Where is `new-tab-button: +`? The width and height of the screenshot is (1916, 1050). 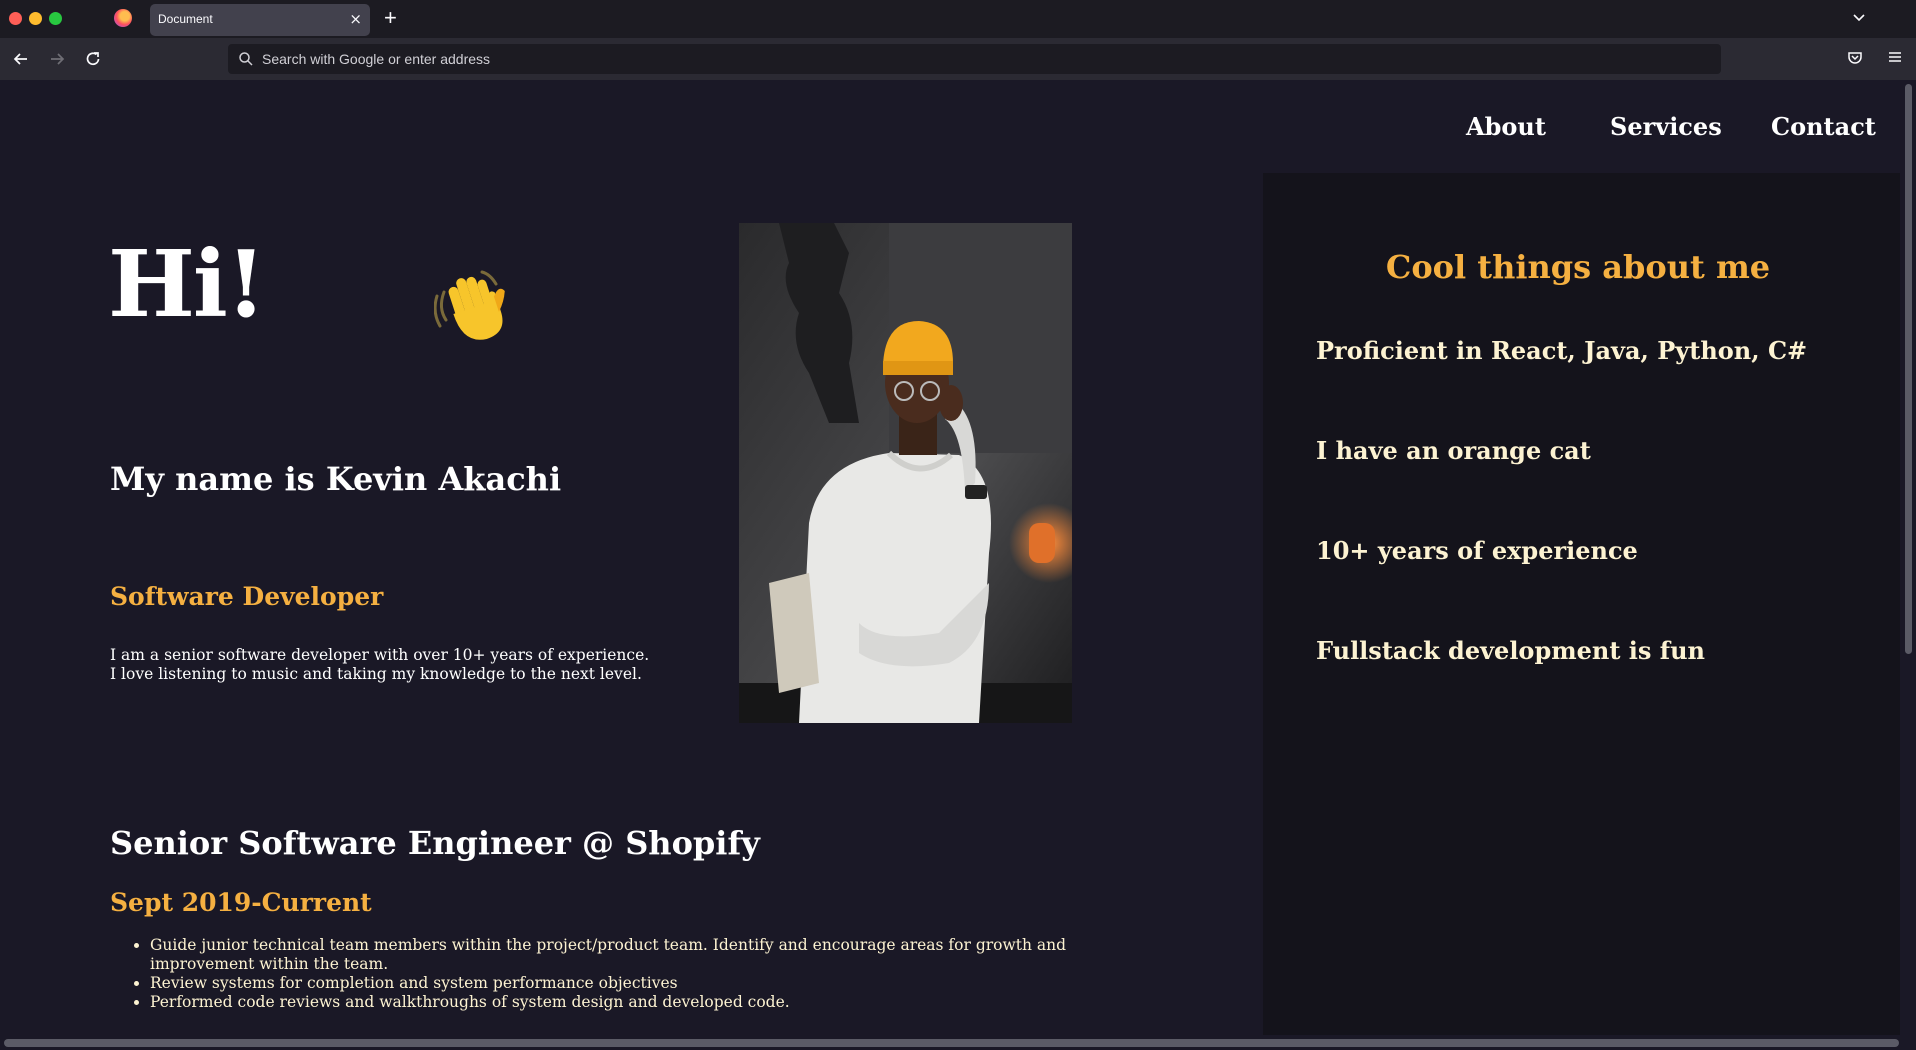
new-tab-button: + is located at coordinates (390, 18).